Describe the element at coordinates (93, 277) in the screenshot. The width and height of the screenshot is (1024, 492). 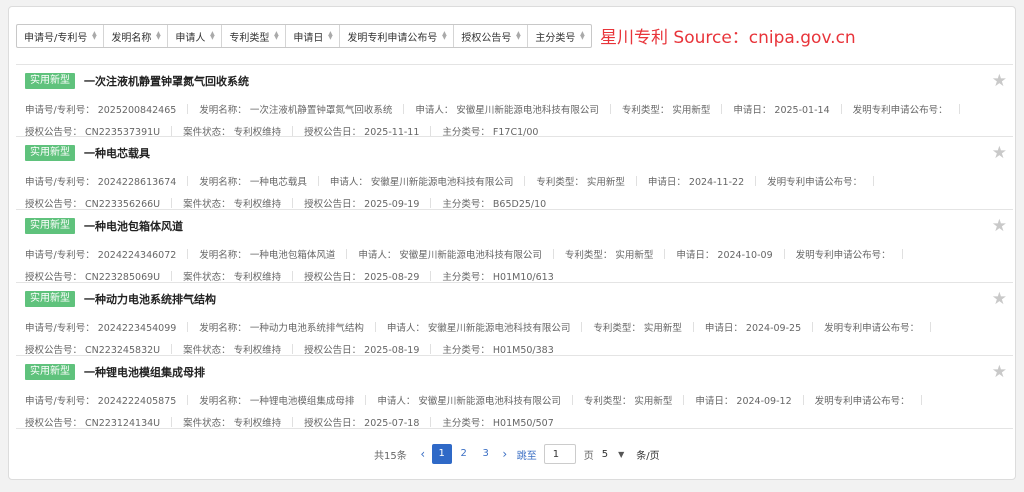
I see `grant-number: 授权公告号： CN223285069U` at that location.